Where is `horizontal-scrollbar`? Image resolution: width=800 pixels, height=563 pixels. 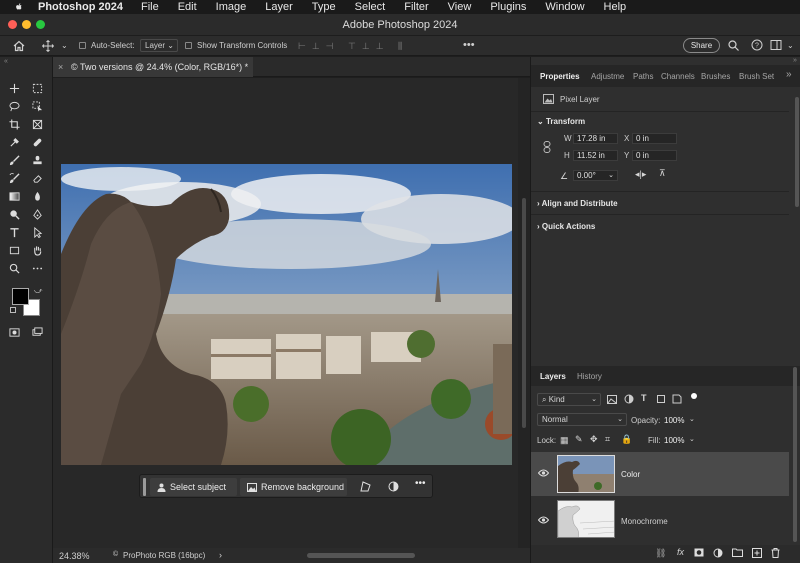 horizontal-scrollbar is located at coordinates (361, 555).